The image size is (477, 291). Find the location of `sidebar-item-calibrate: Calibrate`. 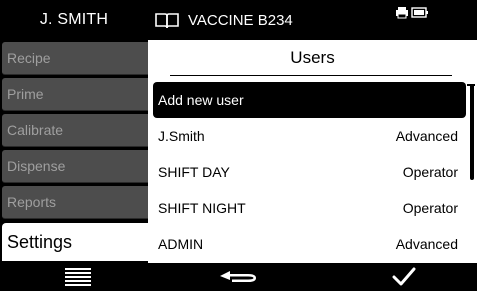

sidebar-item-calibrate: Calibrate is located at coordinates (75, 130).